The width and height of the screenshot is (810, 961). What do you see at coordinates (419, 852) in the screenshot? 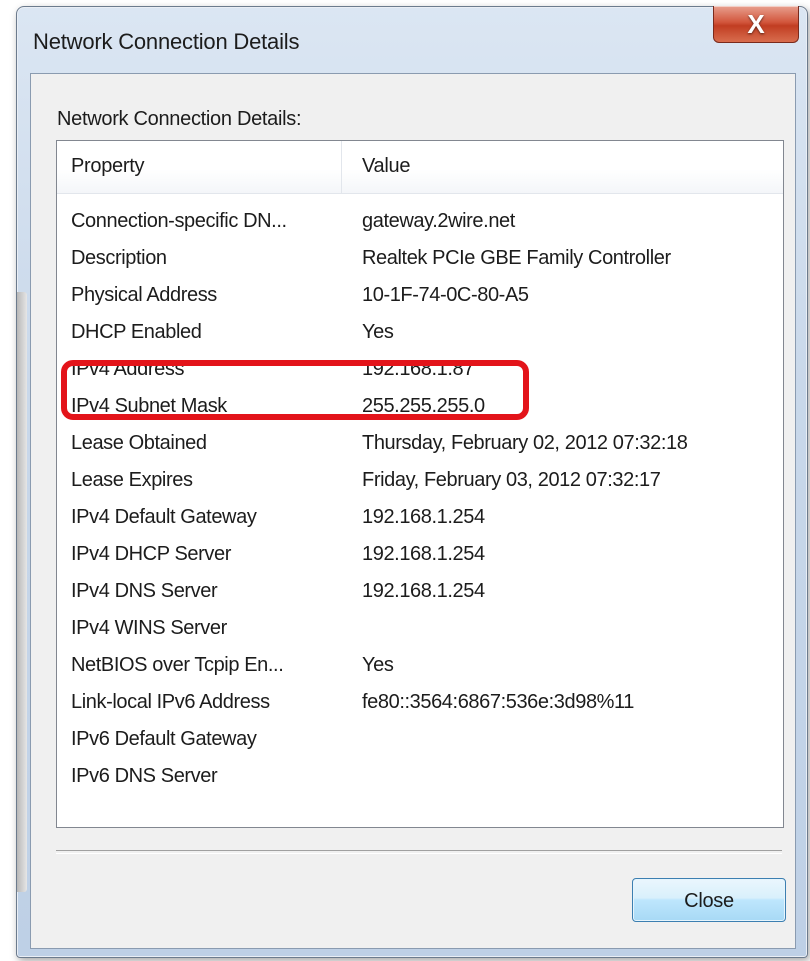
I see `divider` at bounding box center [419, 852].